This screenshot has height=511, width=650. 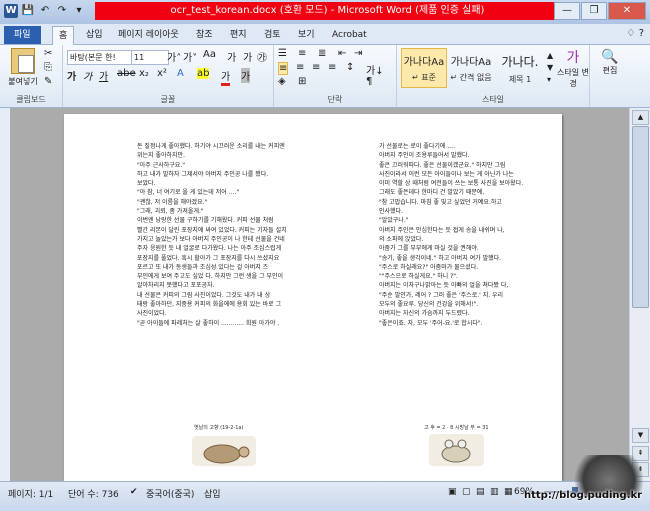 What do you see at coordinates (211, 146) in the screenshot?
I see `text-line: 돈 질정나게 좋아했다. 하기야 시끄러운 소리를 내는 커피엔` at bounding box center [211, 146].